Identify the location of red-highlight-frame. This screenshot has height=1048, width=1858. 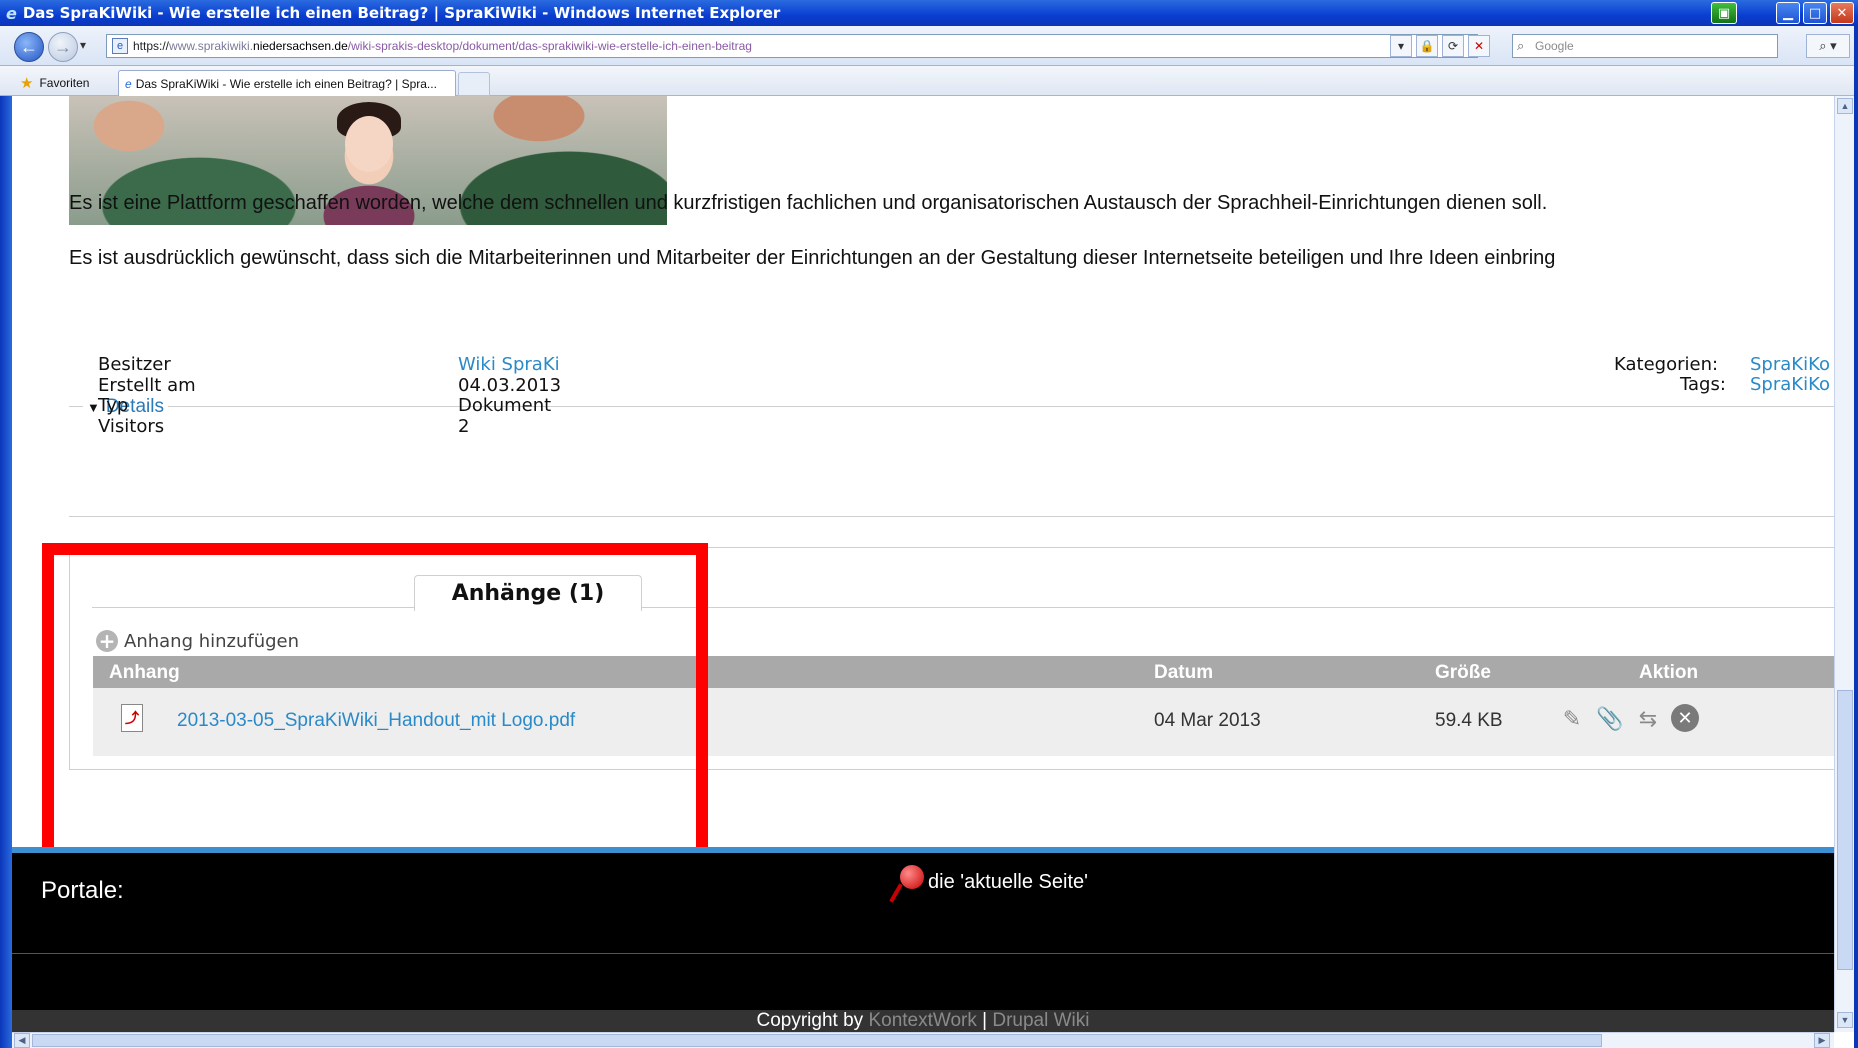
(375, 712).